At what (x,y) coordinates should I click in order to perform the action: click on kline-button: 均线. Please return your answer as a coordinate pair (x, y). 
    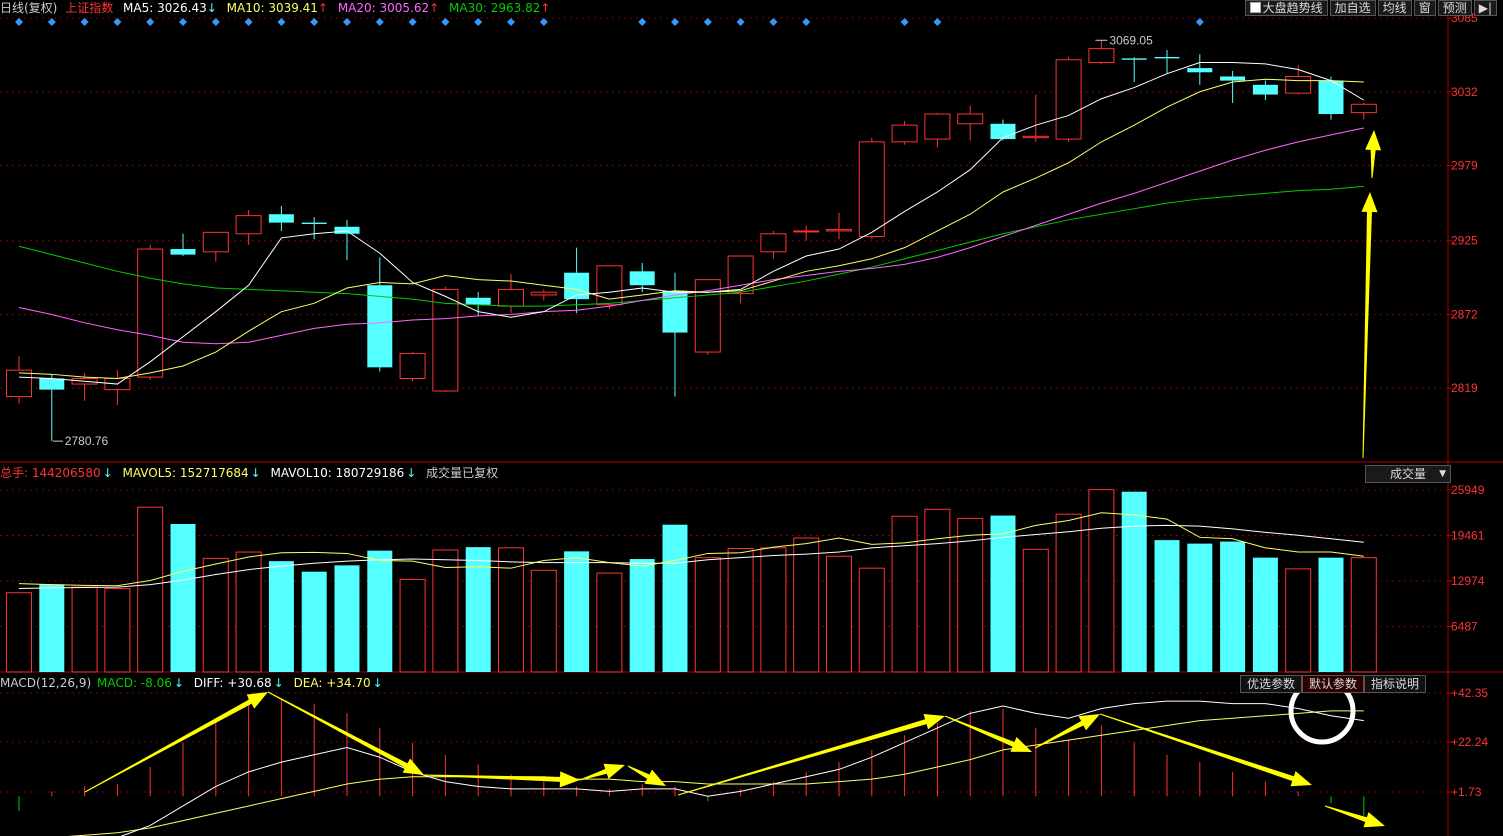
    Looking at the image, I should click on (1394, 8).